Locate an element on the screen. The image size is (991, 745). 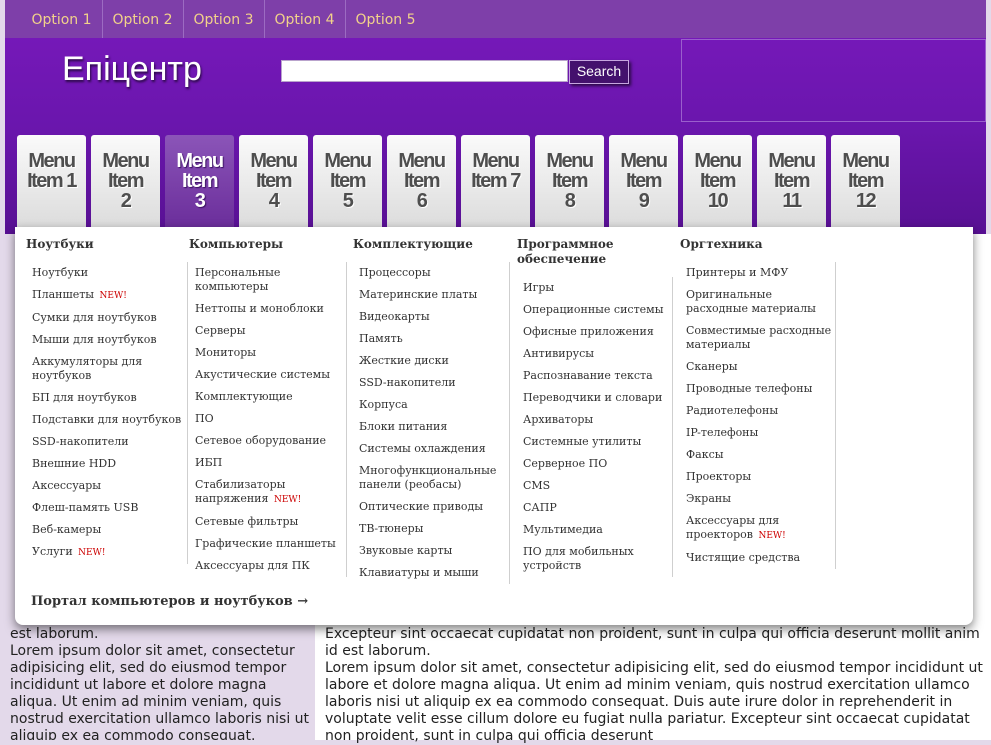
tab-menu-item-1: Menu Item 1 is located at coordinates (51, 181).